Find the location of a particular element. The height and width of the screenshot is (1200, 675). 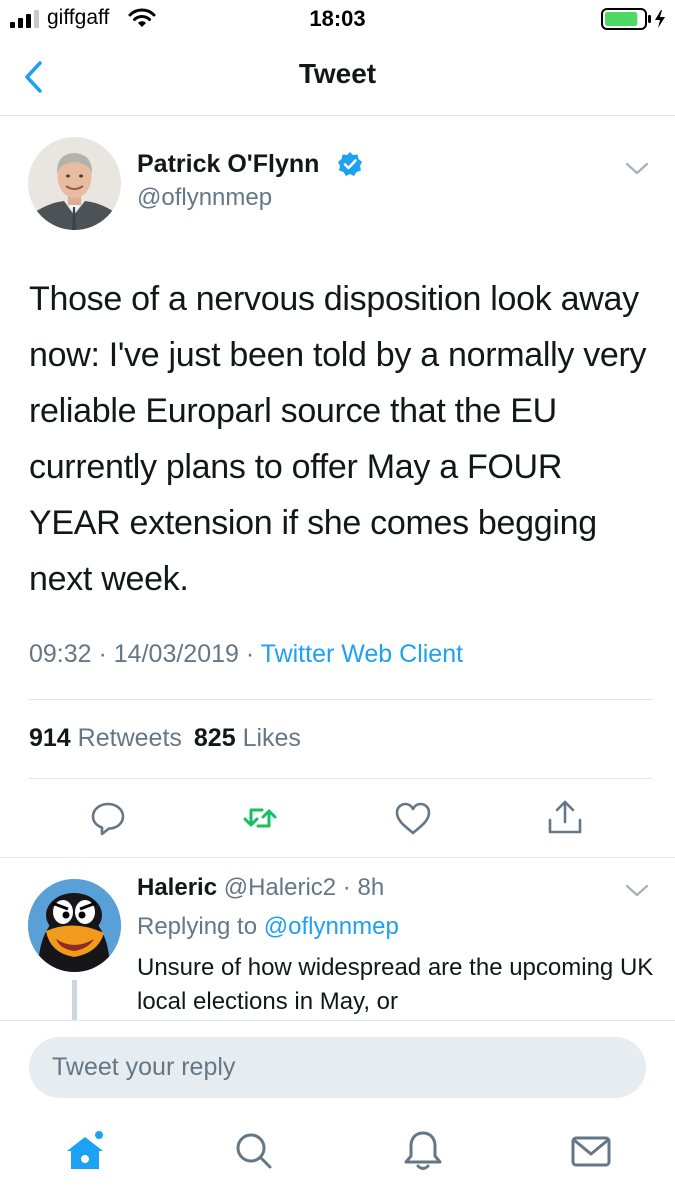

reply-input is located at coordinates (337, 1067).